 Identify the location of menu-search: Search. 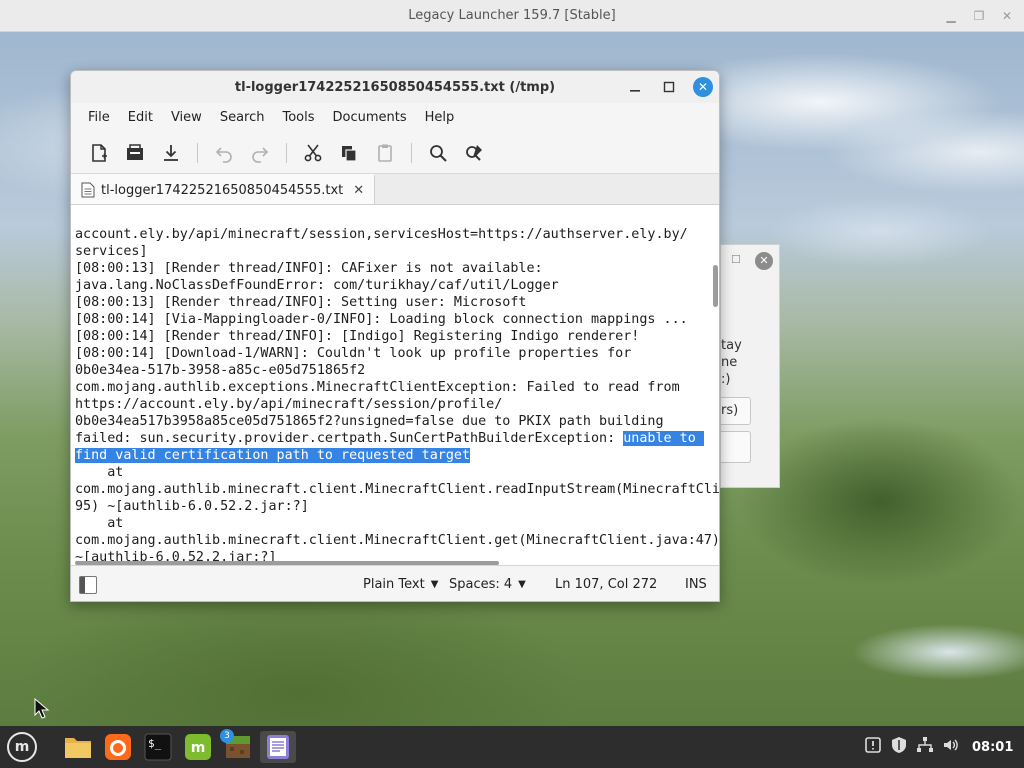
(242, 118).